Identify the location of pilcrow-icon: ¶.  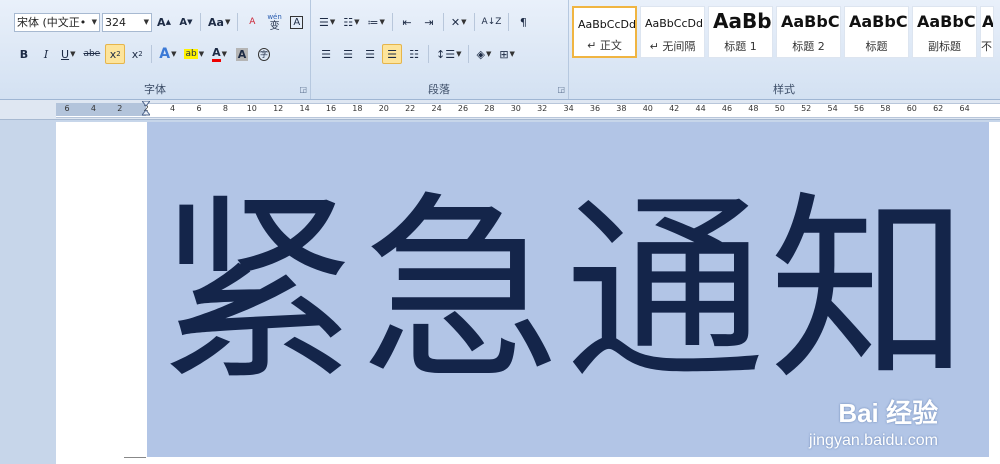
(523, 22).